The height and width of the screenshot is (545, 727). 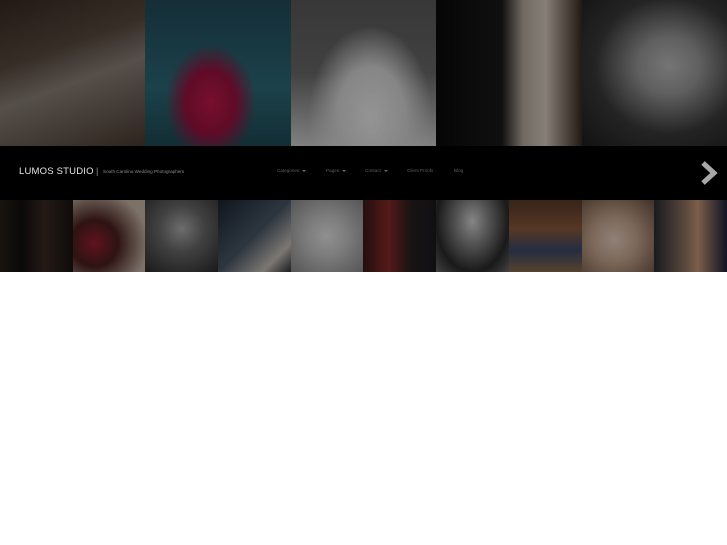 I want to click on nav-item-categories: Categories, so click(x=292, y=170).